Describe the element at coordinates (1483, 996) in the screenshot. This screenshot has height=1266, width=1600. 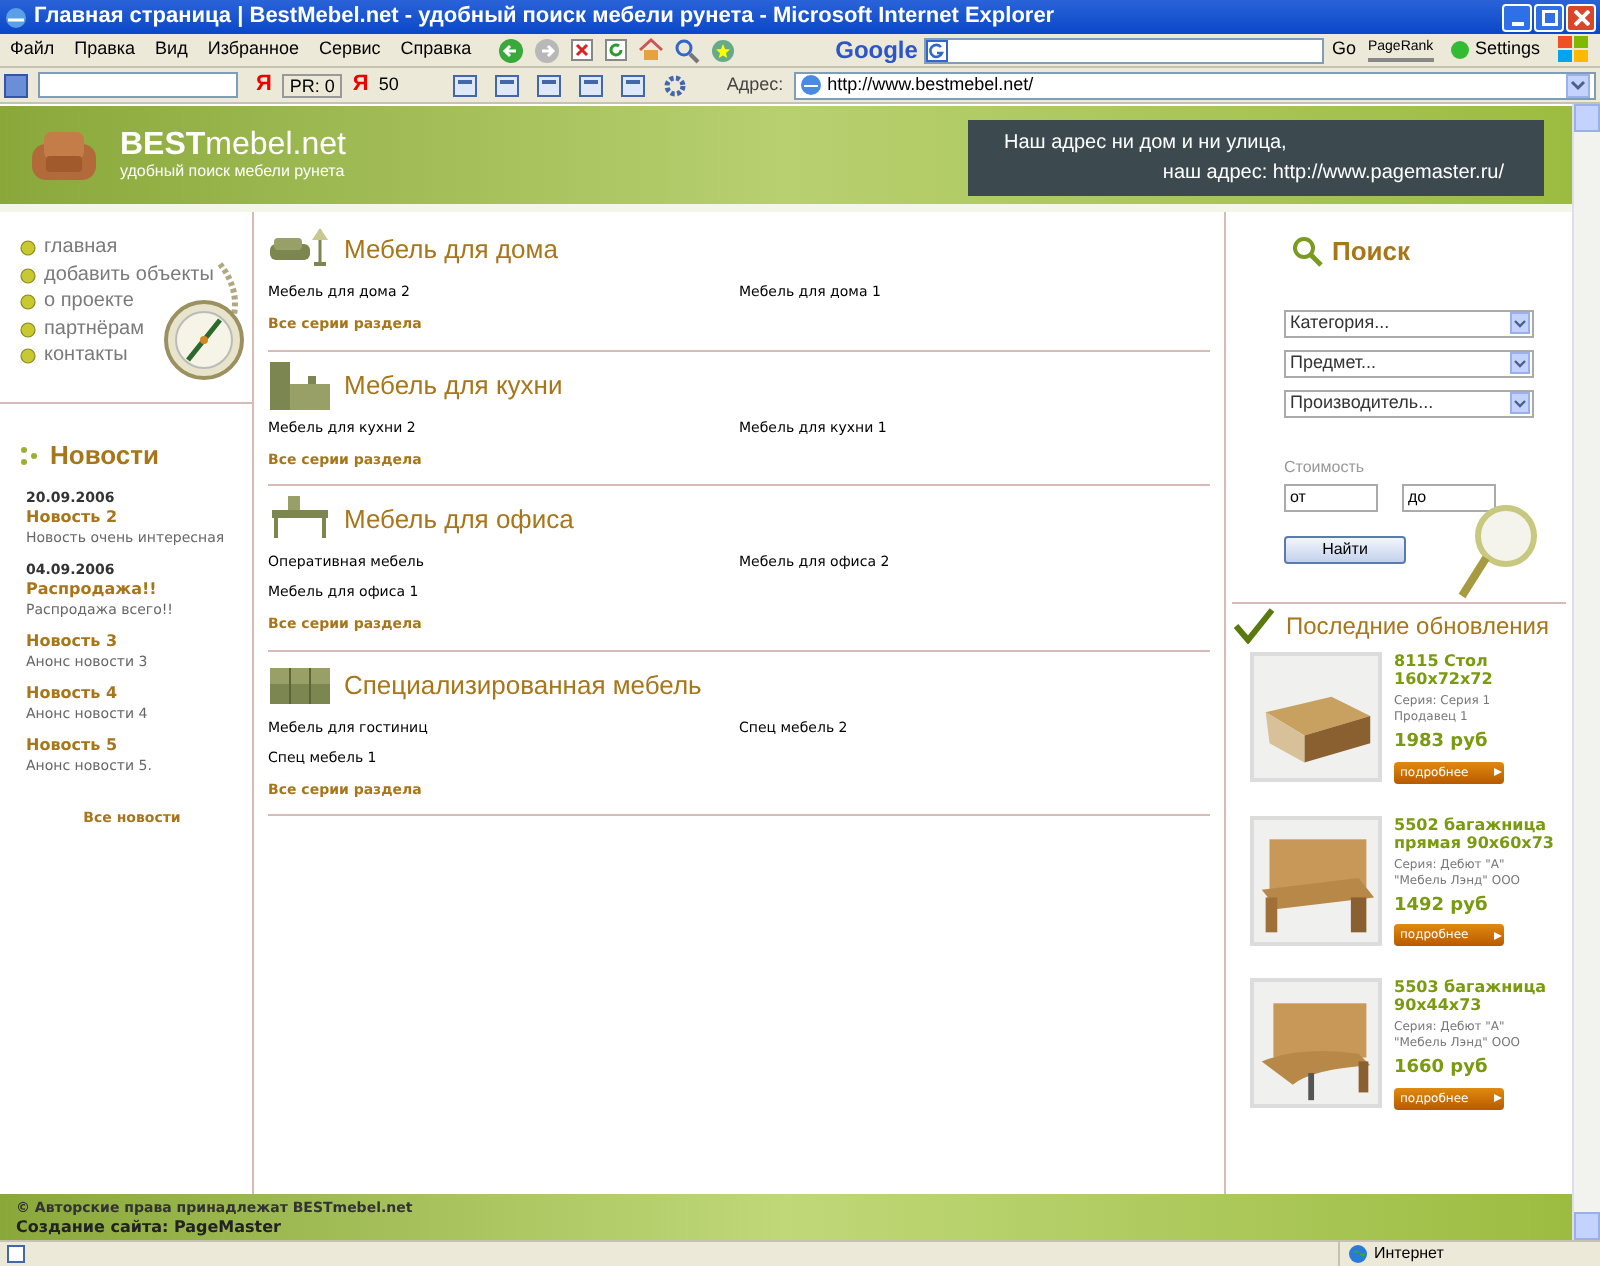
I see `product-name-link: 5503 багажница 90x44x73` at that location.